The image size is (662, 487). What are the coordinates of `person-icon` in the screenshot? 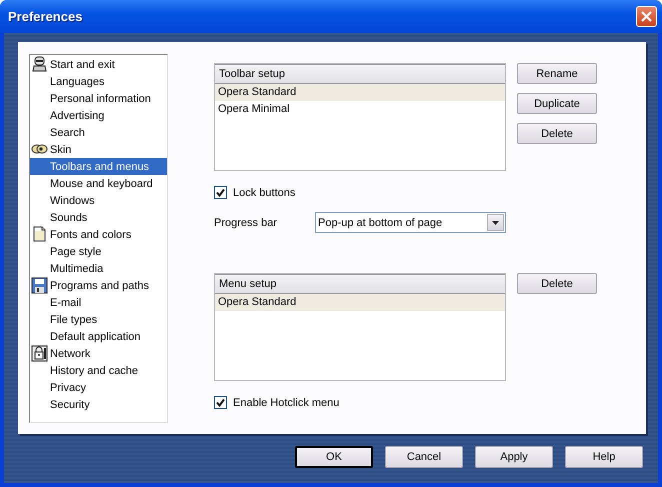 It's located at (39, 64).